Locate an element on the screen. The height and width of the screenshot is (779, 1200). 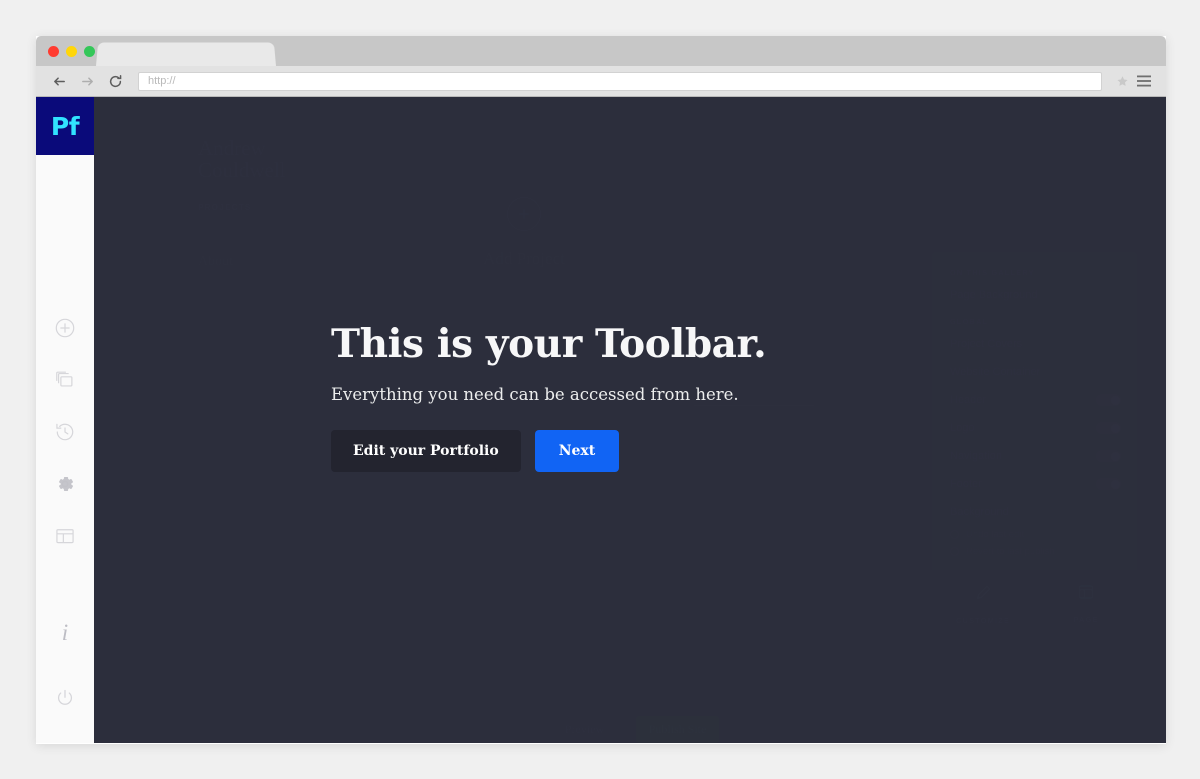
info-icon: i is located at coordinates (65, 632).